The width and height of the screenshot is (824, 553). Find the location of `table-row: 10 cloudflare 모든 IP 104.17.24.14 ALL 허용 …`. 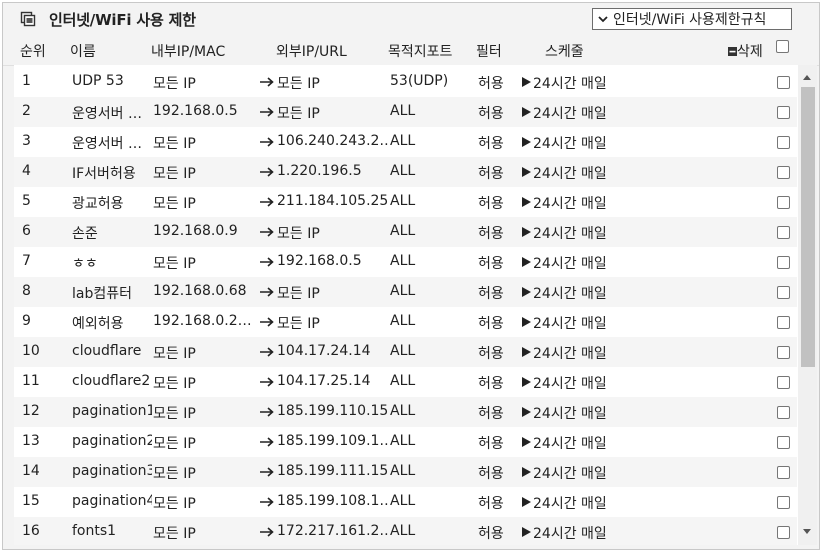

table-row: 10 cloudflare 모든 IP 104.17.24.14 ALL 허용 … is located at coordinates (405, 352).